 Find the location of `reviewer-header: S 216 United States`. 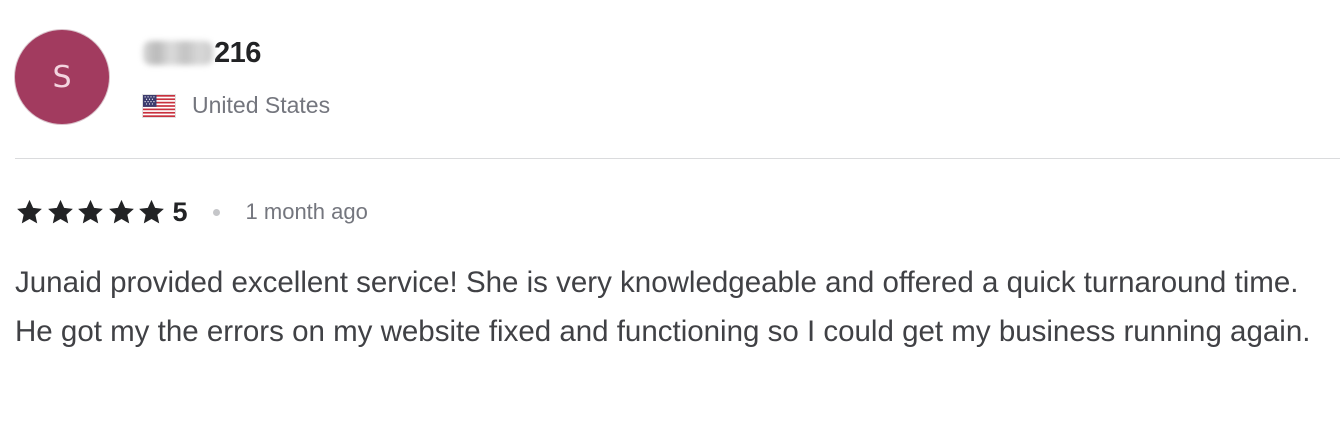

reviewer-header: S 216 United States is located at coordinates (365, 78).